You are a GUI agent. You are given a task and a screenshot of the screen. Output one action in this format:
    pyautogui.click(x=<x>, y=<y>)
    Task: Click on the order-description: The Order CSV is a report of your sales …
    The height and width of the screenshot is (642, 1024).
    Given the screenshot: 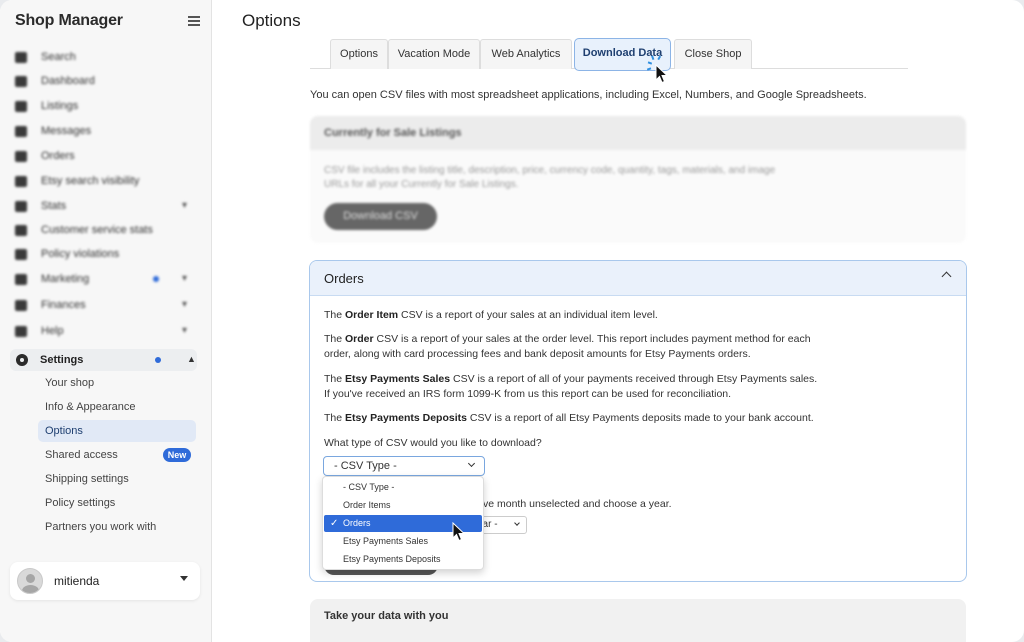 What is the action you would take?
    pyautogui.click(x=567, y=346)
    